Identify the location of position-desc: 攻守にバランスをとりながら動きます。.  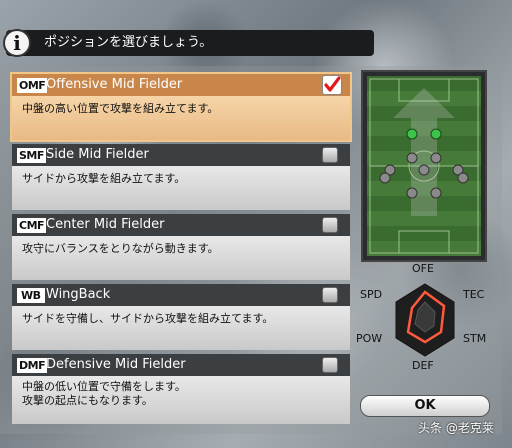
(120, 248).